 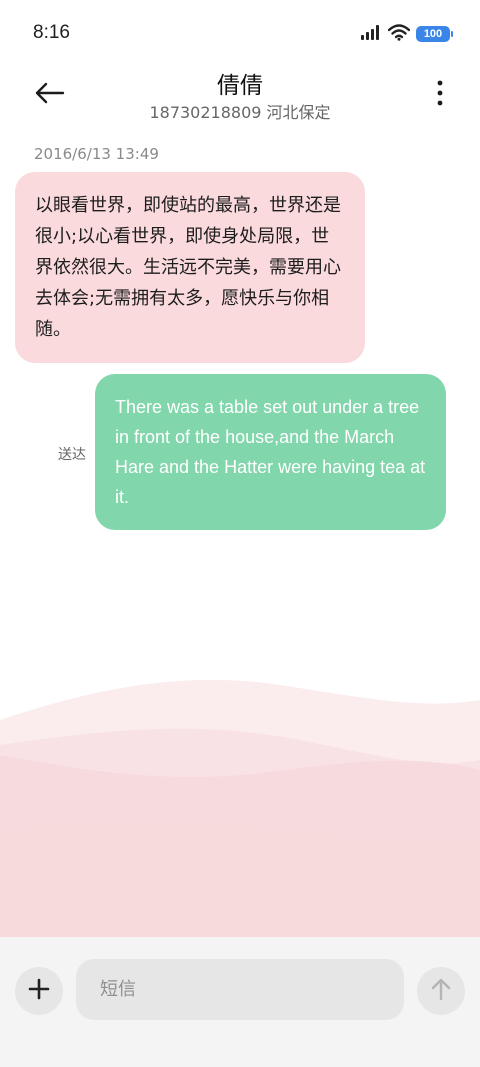 What do you see at coordinates (240, 33) in the screenshot?
I see `status-bar: 8:16 100` at bounding box center [240, 33].